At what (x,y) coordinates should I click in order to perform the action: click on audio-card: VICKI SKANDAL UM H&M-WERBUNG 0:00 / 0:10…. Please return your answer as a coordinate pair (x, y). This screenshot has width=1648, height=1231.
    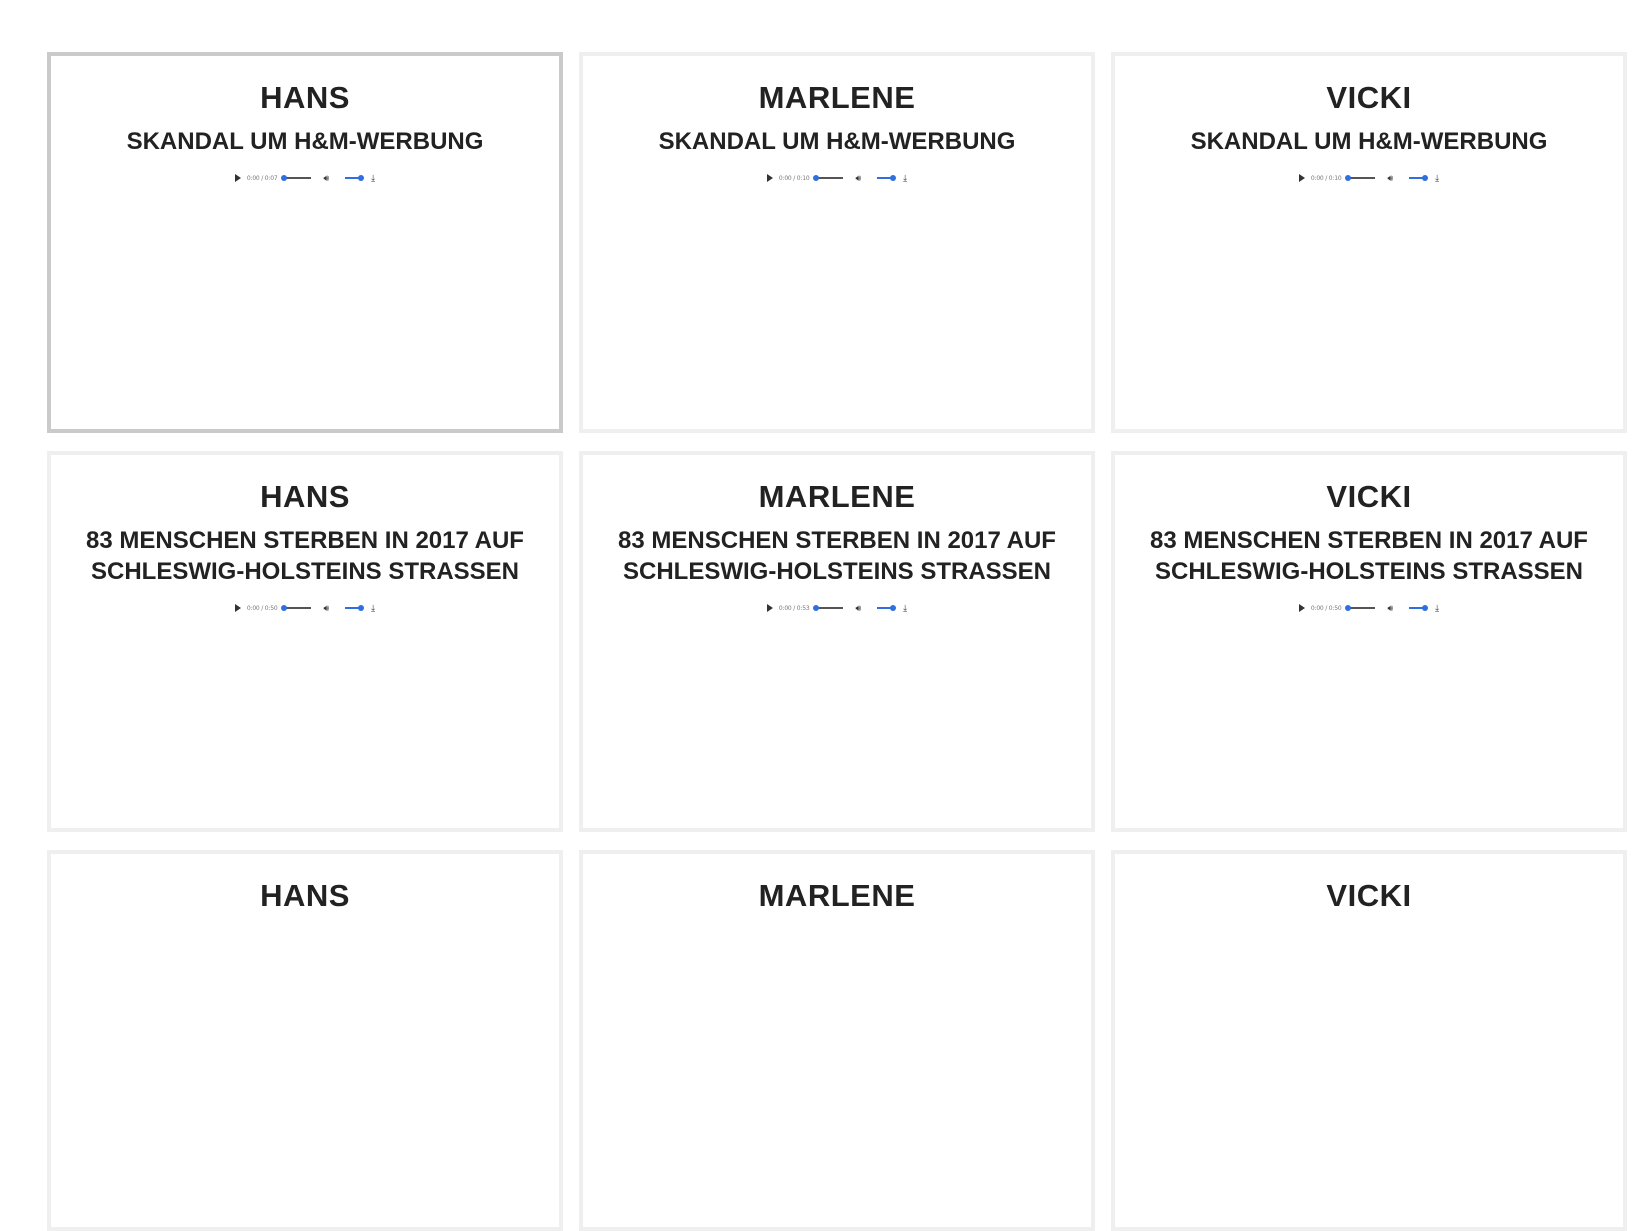
    Looking at the image, I should click on (1369, 242).